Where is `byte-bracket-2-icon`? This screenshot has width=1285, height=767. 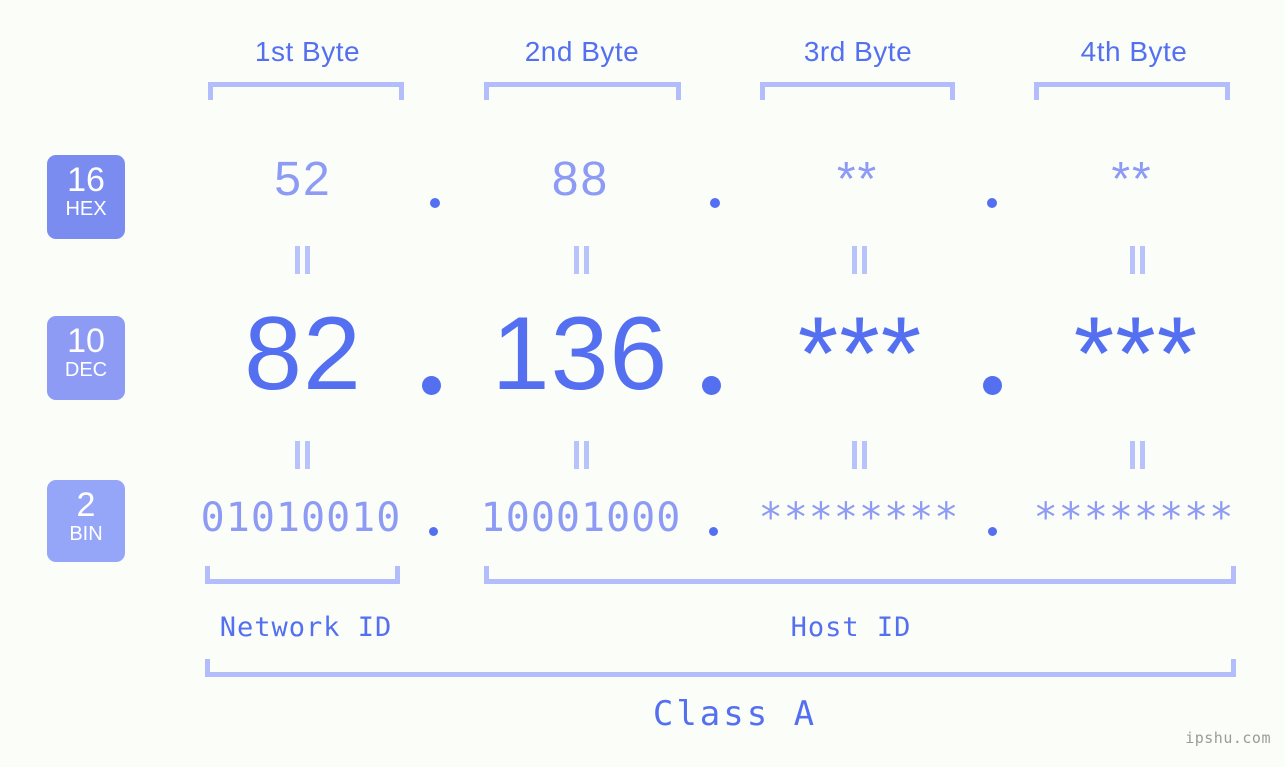 byte-bracket-2-icon is located at coordinates (582, 91).